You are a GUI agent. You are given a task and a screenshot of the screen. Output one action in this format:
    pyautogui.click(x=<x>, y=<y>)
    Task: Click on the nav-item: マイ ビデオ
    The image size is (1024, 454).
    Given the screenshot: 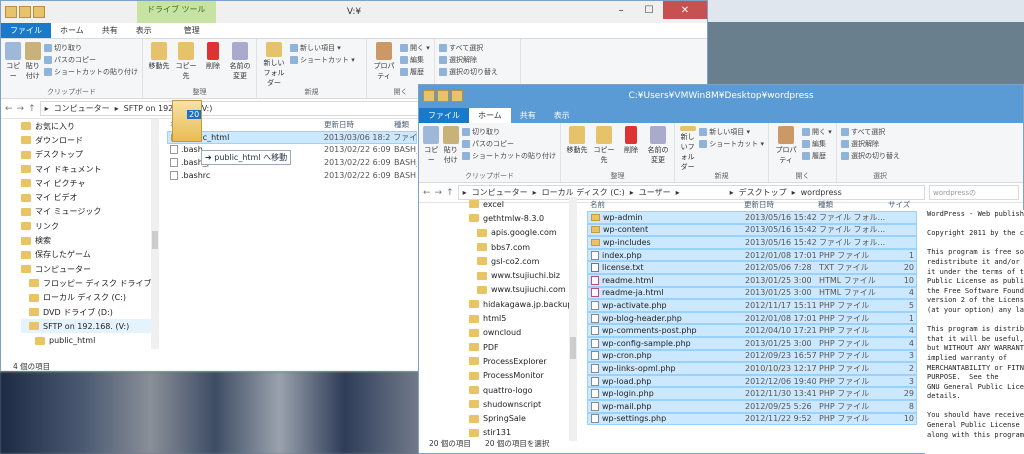 What is the action you would take?
    pyautogui.click(x=86, y=197)
    